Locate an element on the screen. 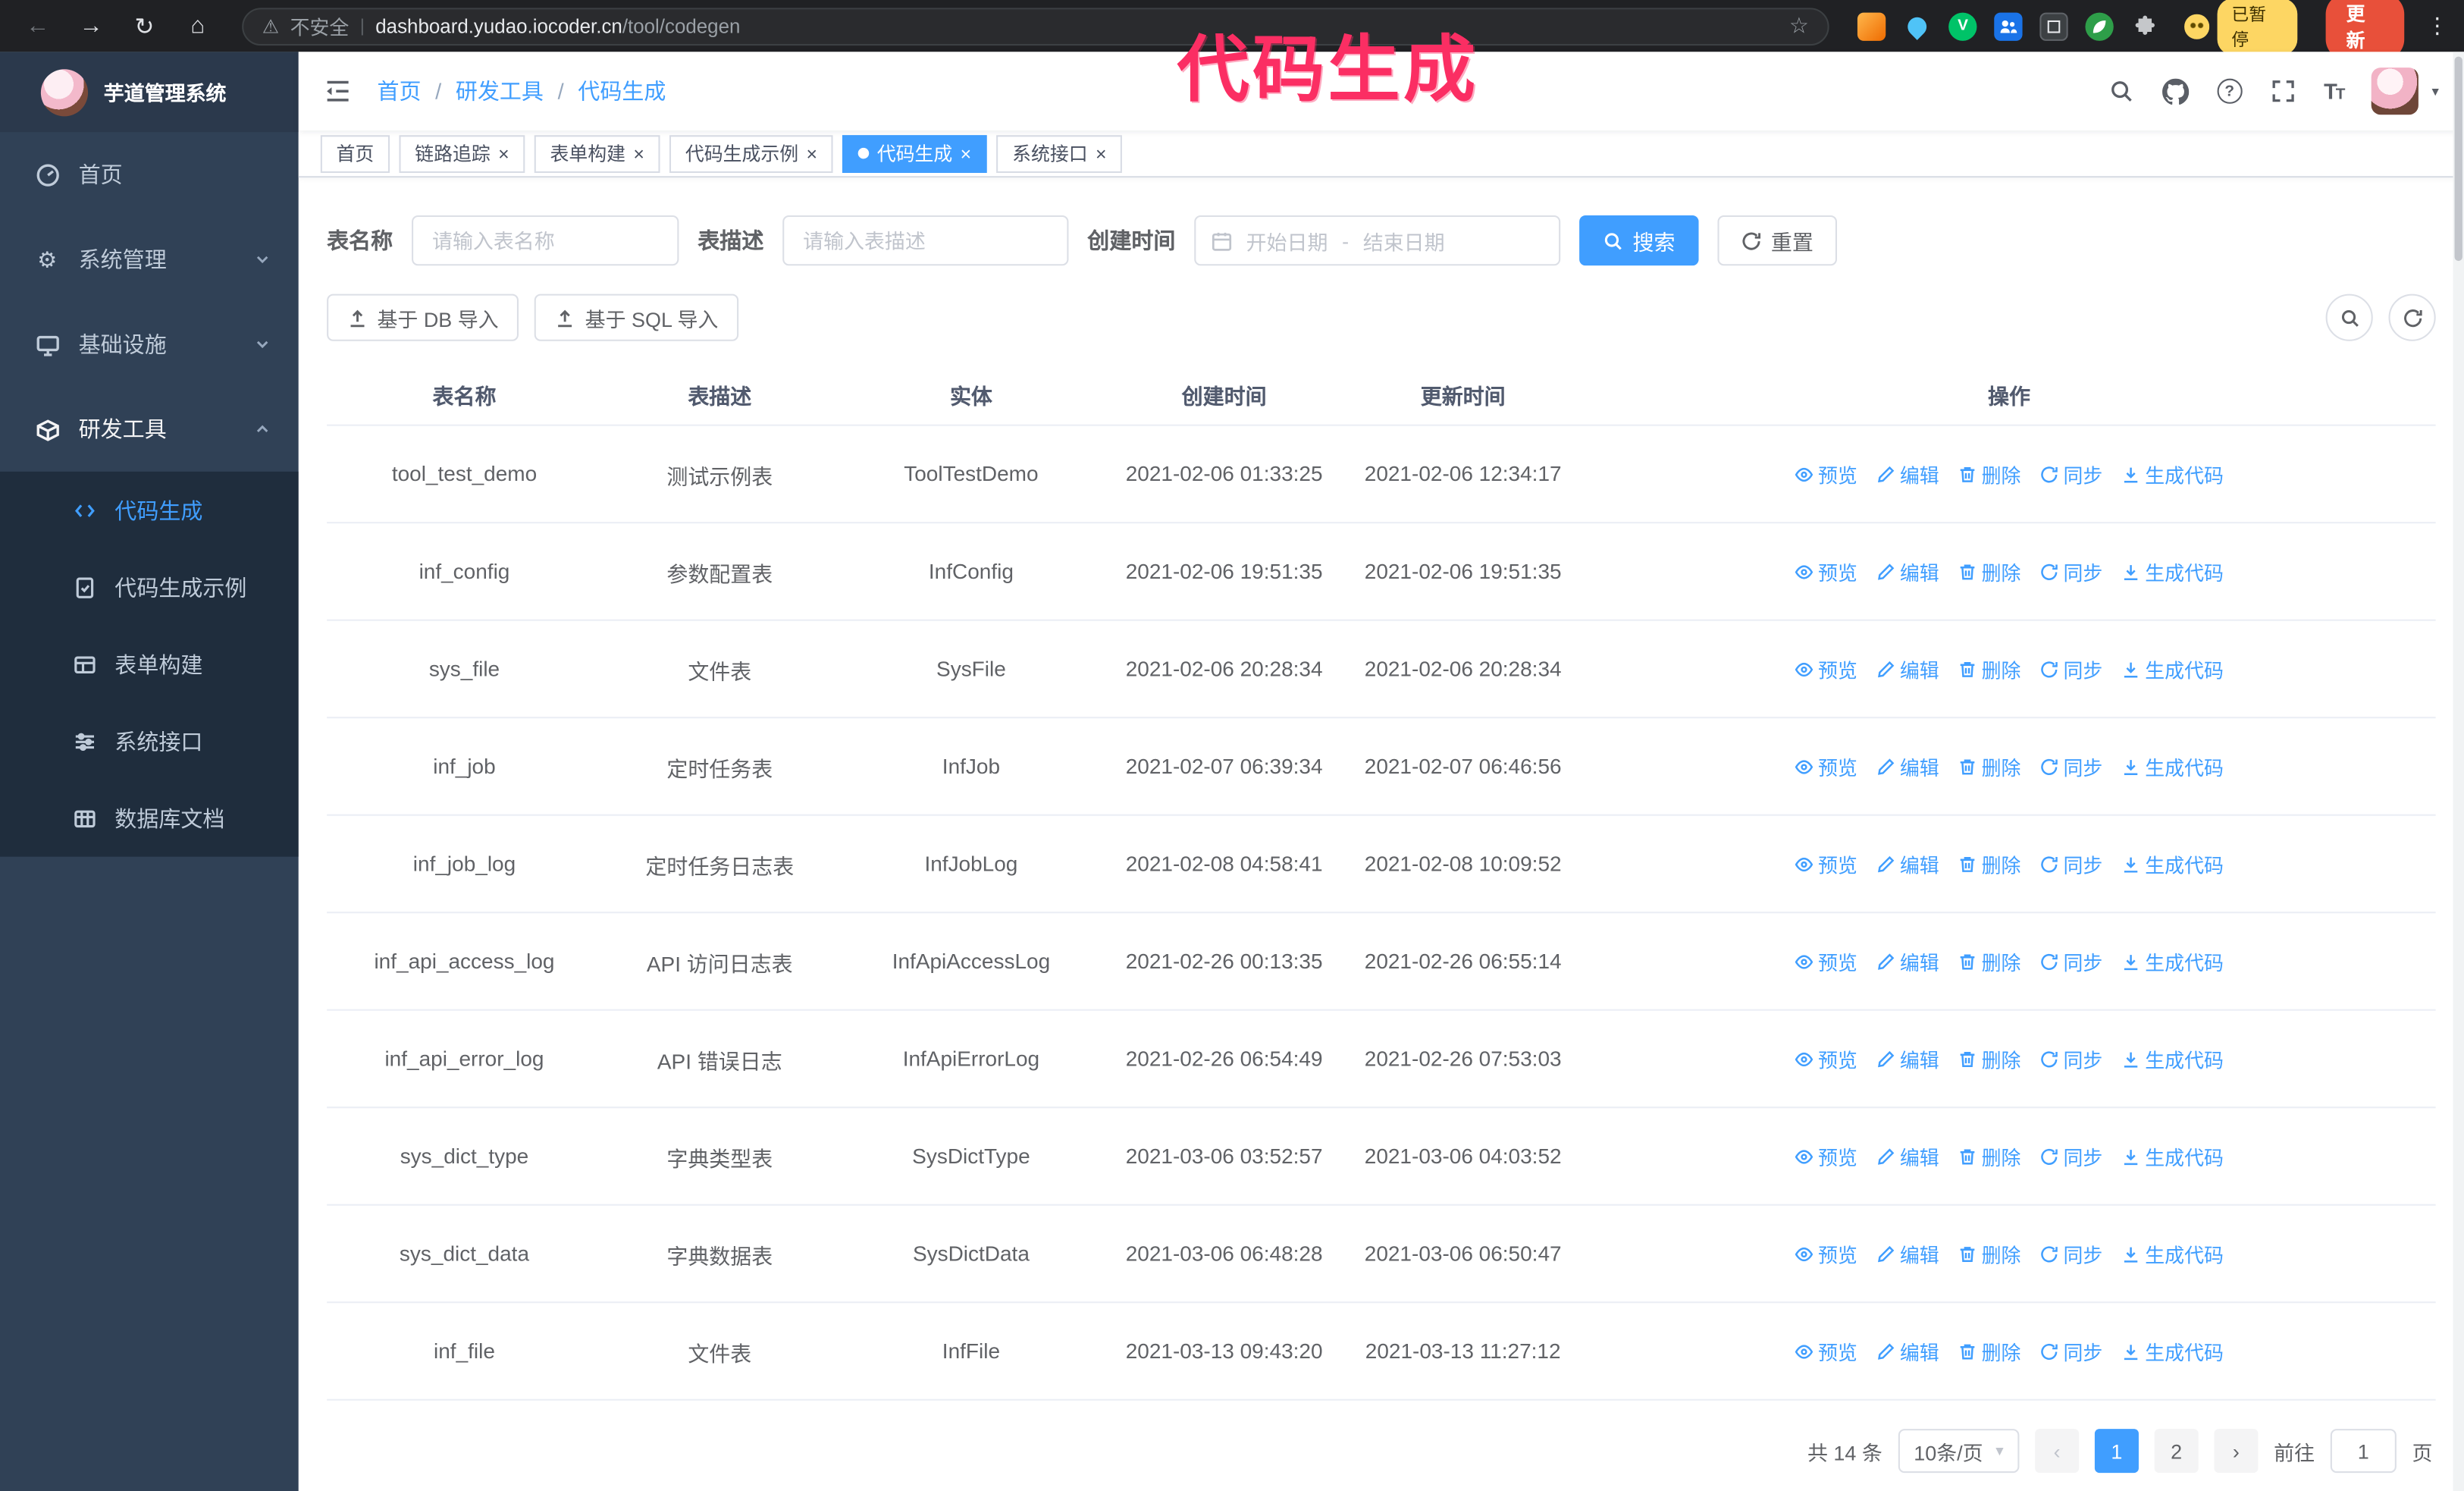  chrome-update-button: 更新 is located at coordinates (2365, 29).